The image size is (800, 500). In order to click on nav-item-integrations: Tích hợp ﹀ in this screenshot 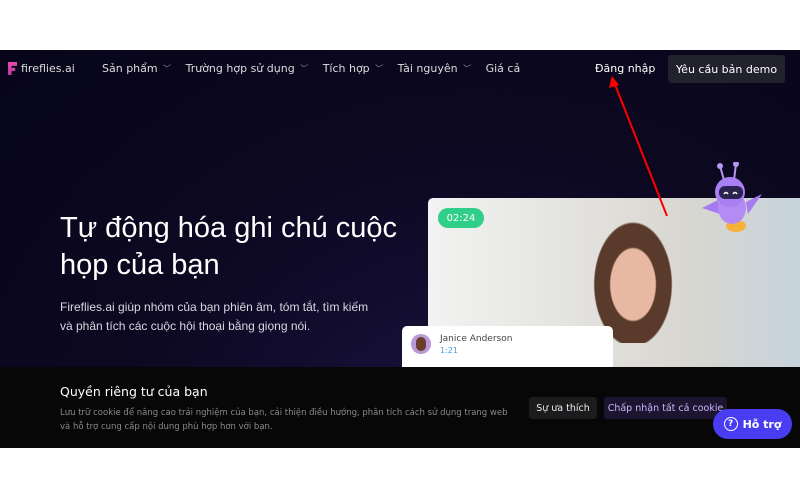, I will do `click(352, 68)`.